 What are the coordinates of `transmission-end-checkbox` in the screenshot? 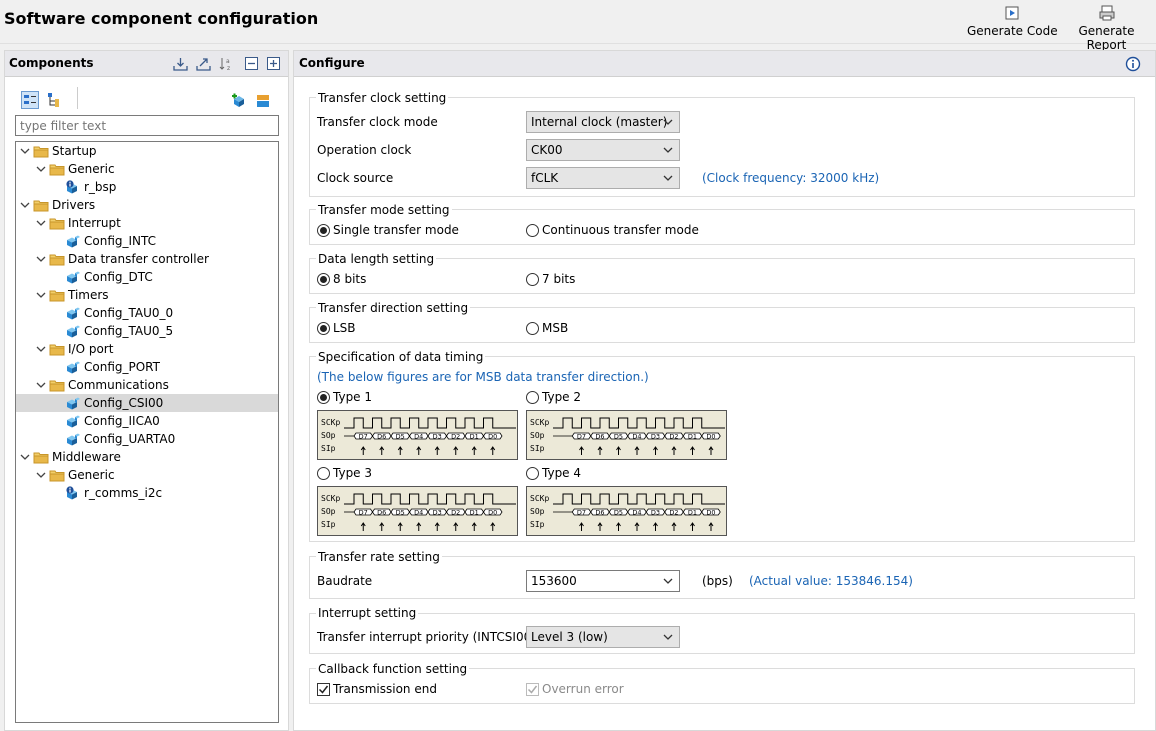 It's located at (323, 689).